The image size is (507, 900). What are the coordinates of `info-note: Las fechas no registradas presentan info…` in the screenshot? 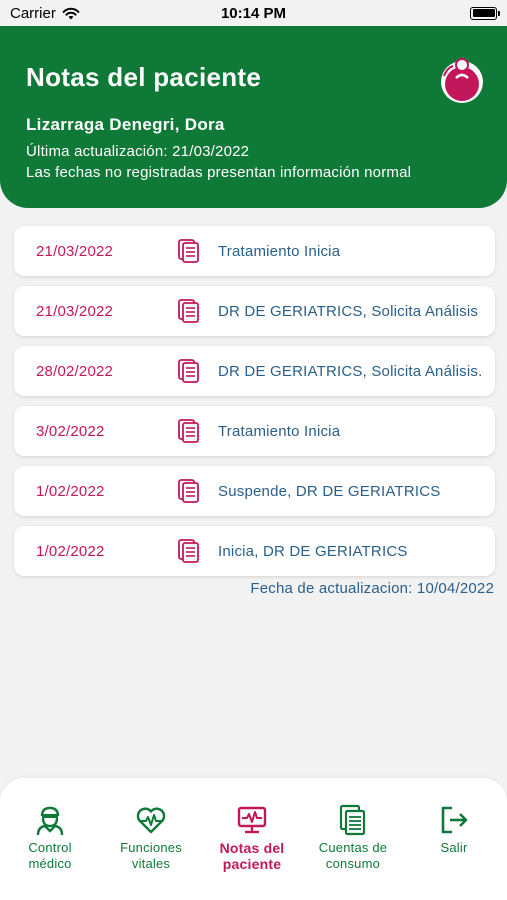 It's located at (219, 172).